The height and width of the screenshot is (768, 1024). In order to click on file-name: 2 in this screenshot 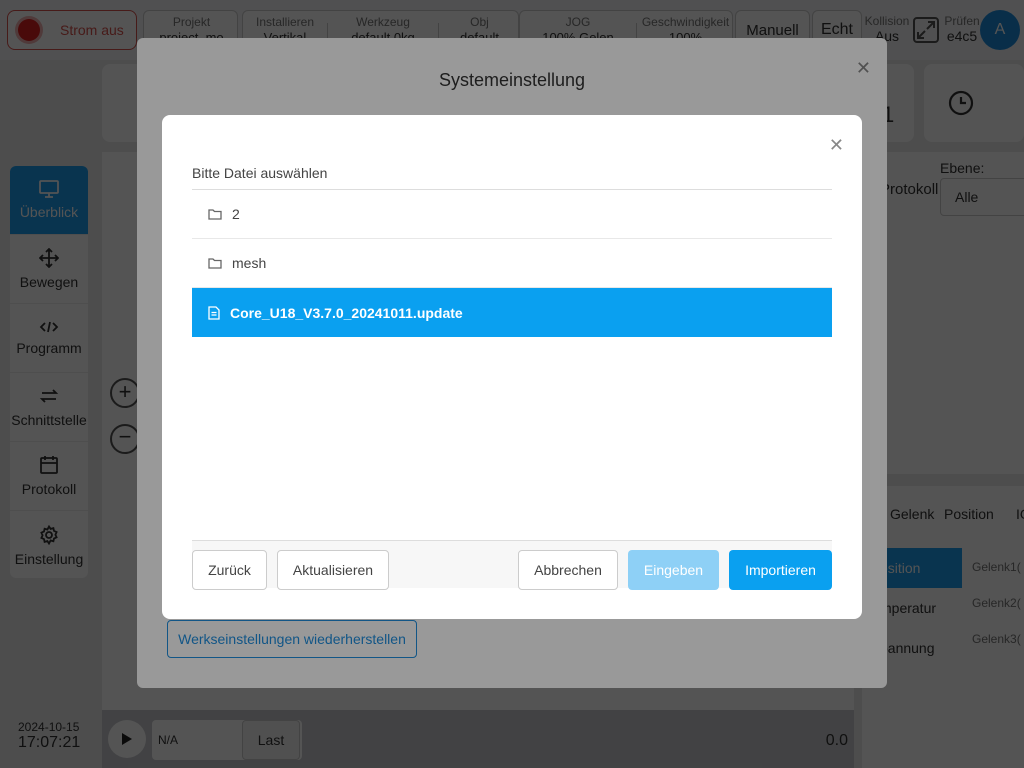, I will do `click(236, 214)`.